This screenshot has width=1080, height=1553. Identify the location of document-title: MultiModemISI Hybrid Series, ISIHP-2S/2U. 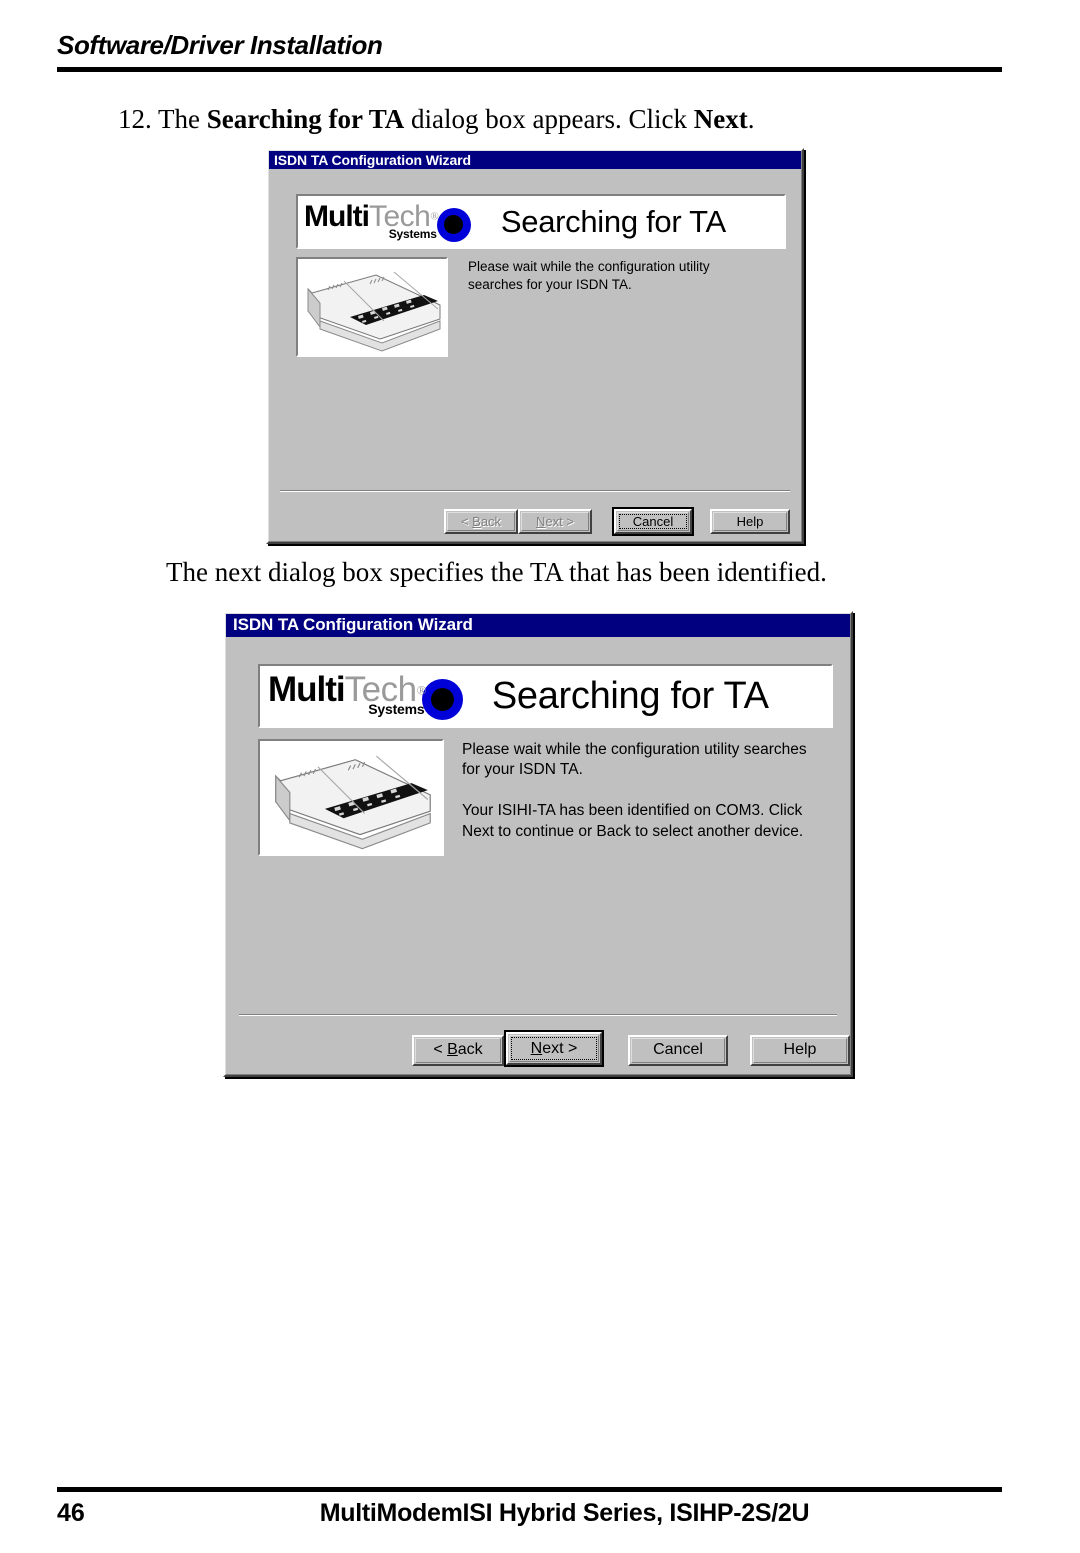
(564, 1513).